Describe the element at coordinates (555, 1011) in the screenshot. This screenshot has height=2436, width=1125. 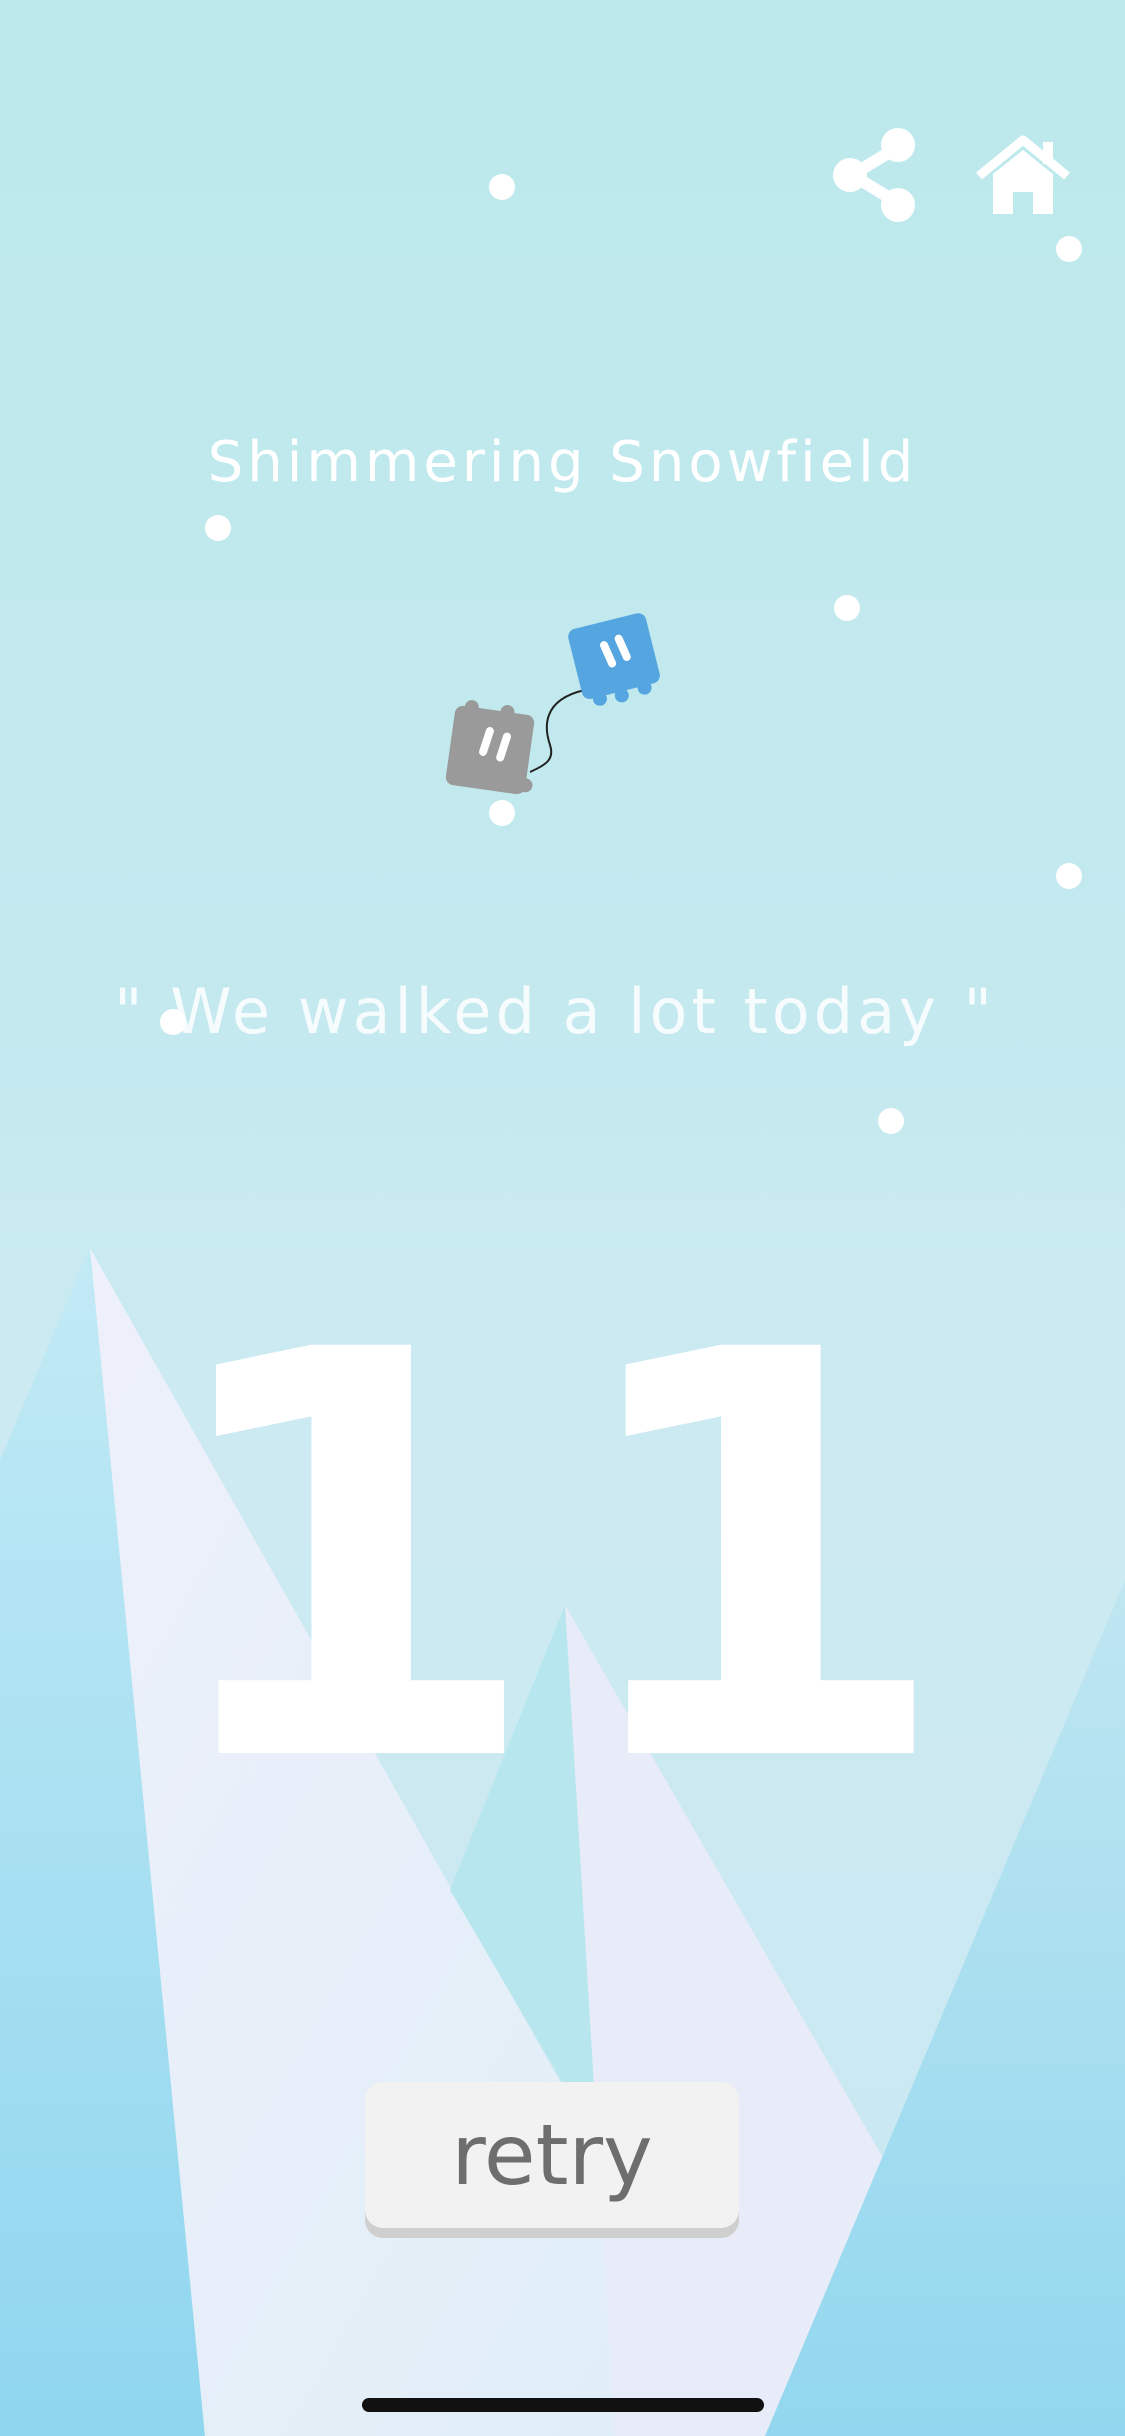
I see `level-quote: " We walked a lot today "` at that location.